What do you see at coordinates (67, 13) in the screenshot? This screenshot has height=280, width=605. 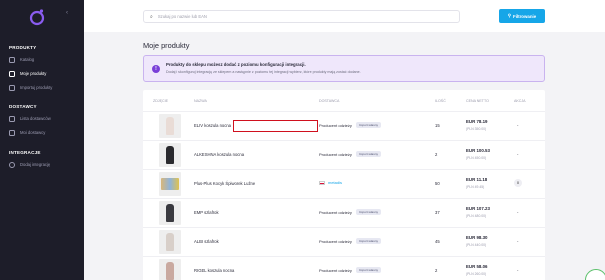 I see `chevron-left-icon: ‹` at bounding box center [67, 13].